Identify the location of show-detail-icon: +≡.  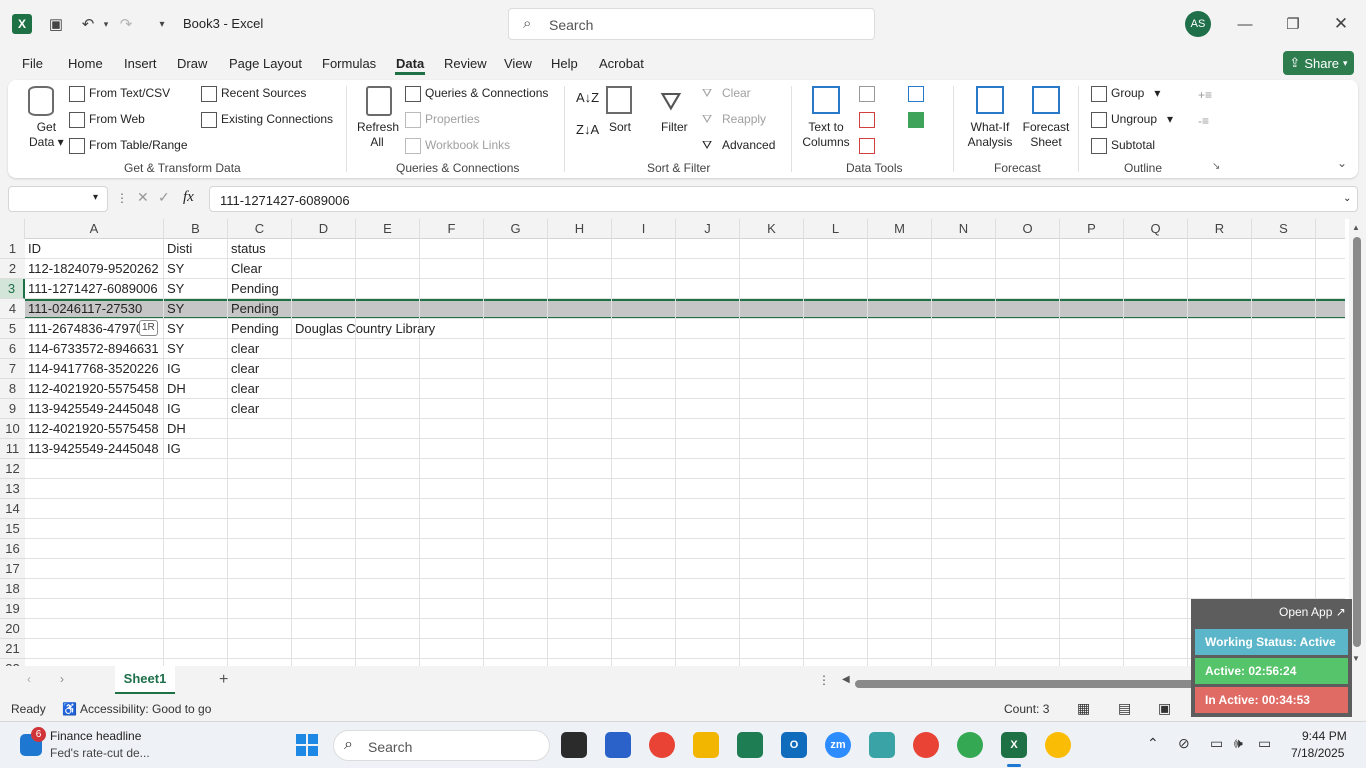
(1205, 95).